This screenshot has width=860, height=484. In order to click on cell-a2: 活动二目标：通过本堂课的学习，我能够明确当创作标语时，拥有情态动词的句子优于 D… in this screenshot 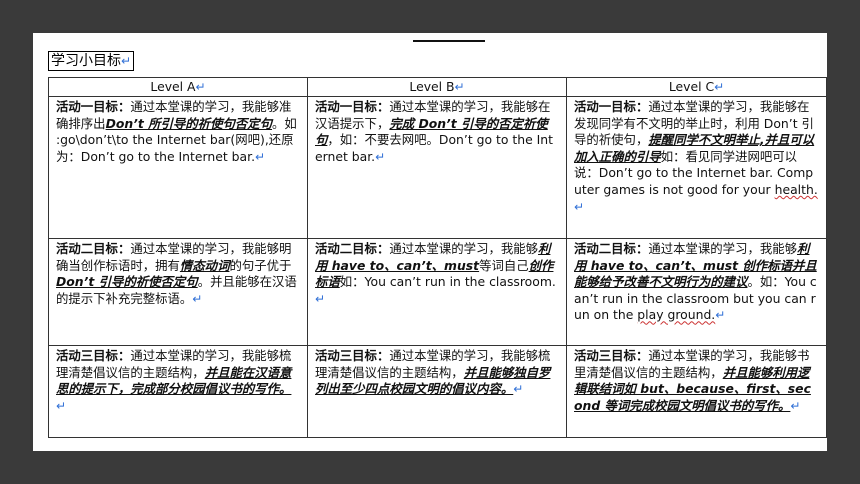, I will do `click(178, 292)`.